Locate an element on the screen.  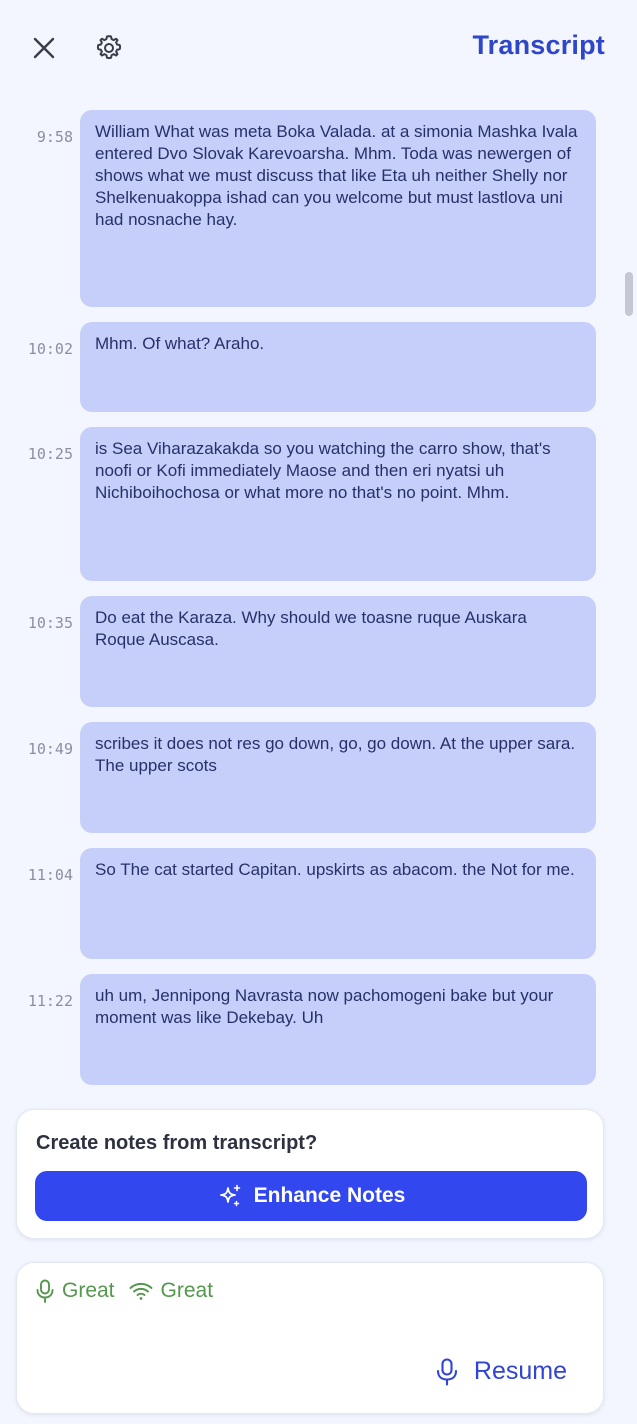
mic-status-label: Great is located at coordinates (88, 1290).